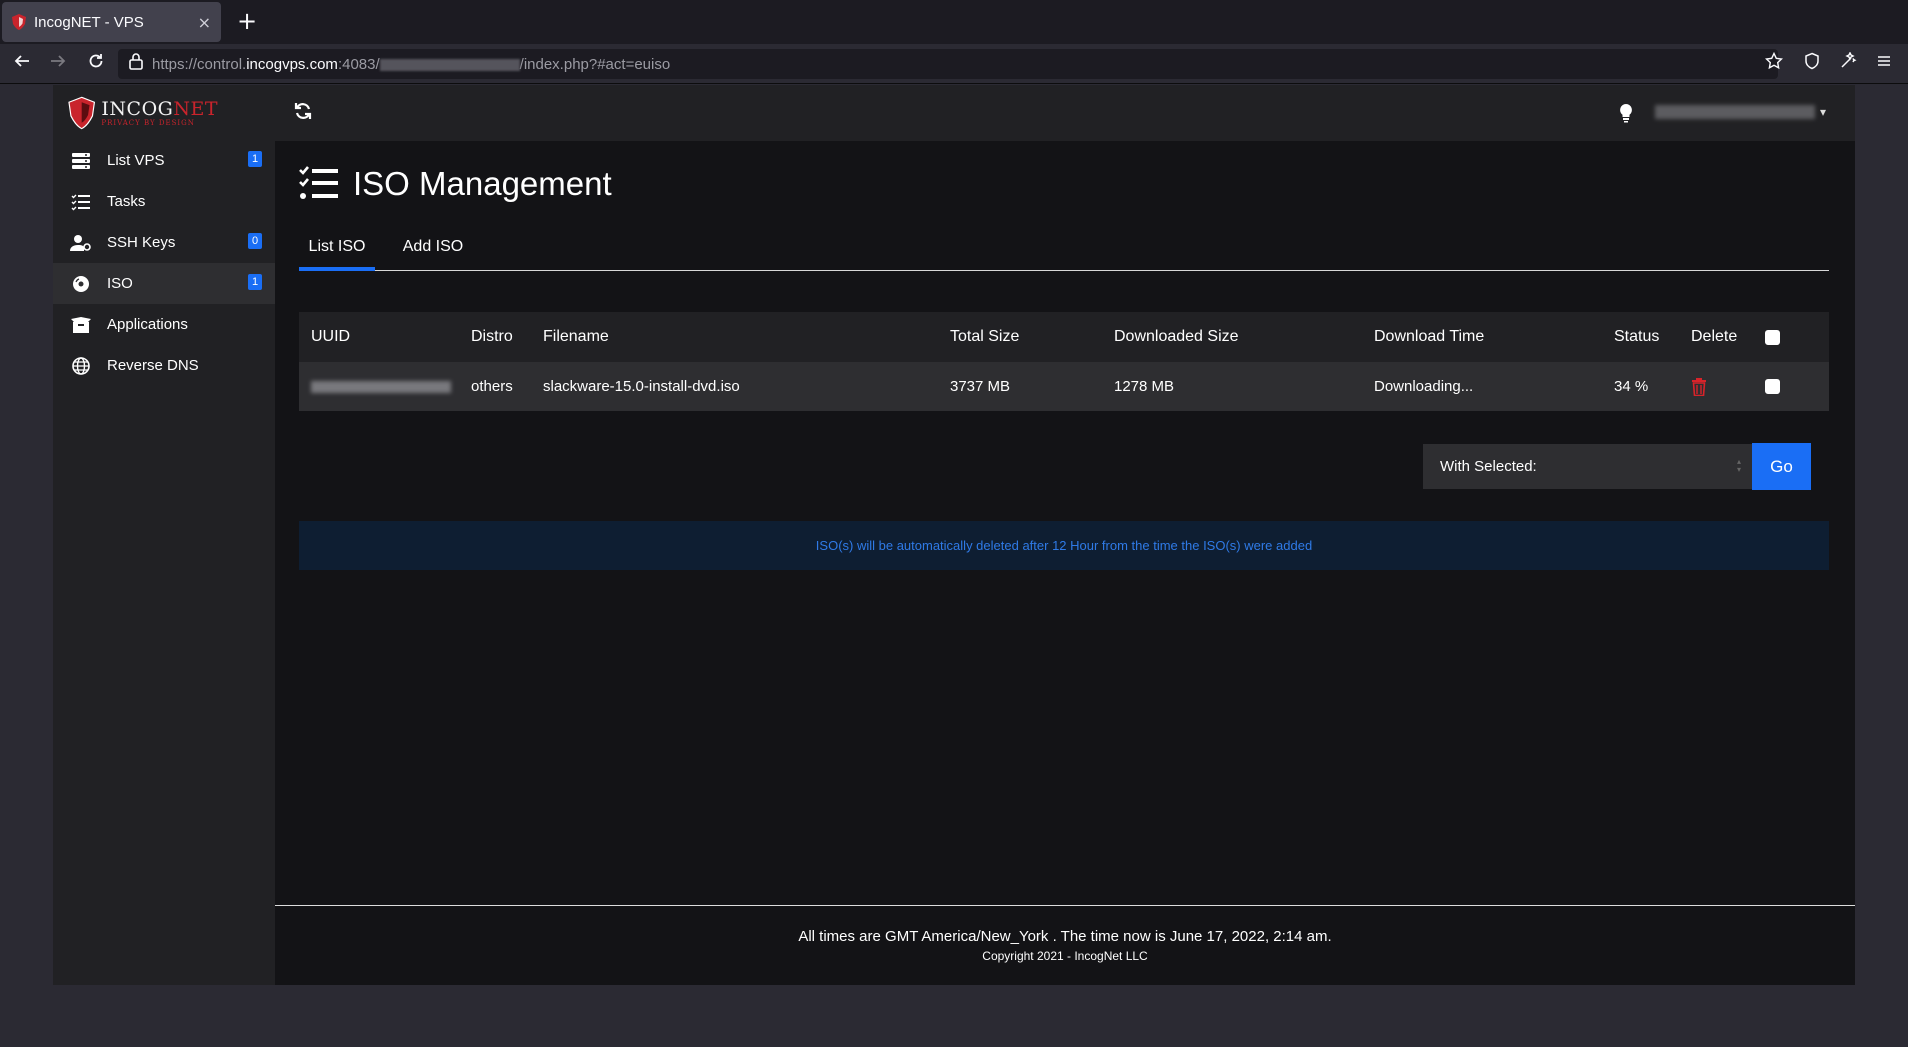  Describe the element at coordinates (1738, 465) in the screenshot. I see `select-arrows-icon: ▴ ▾` at that location.